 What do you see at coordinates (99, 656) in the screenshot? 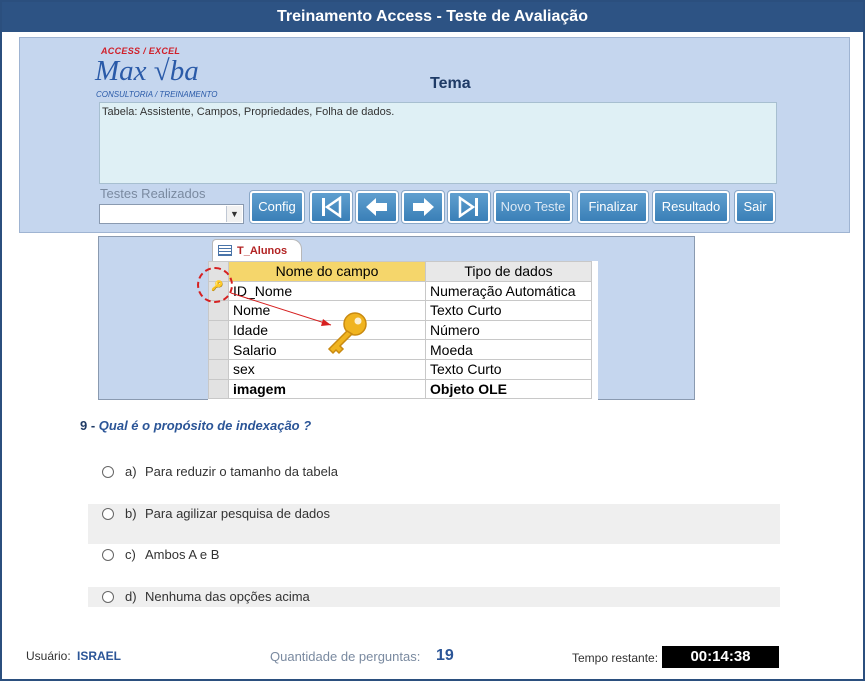
I see `user-name: ISRAEL` at bounding box center [99, 656].